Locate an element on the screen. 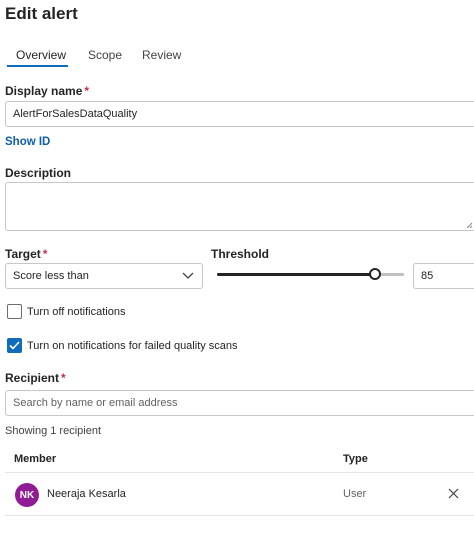 Image resolution: width=474 pixels, height=542 pixels. description-textarea is located at coordinates (239, 206).